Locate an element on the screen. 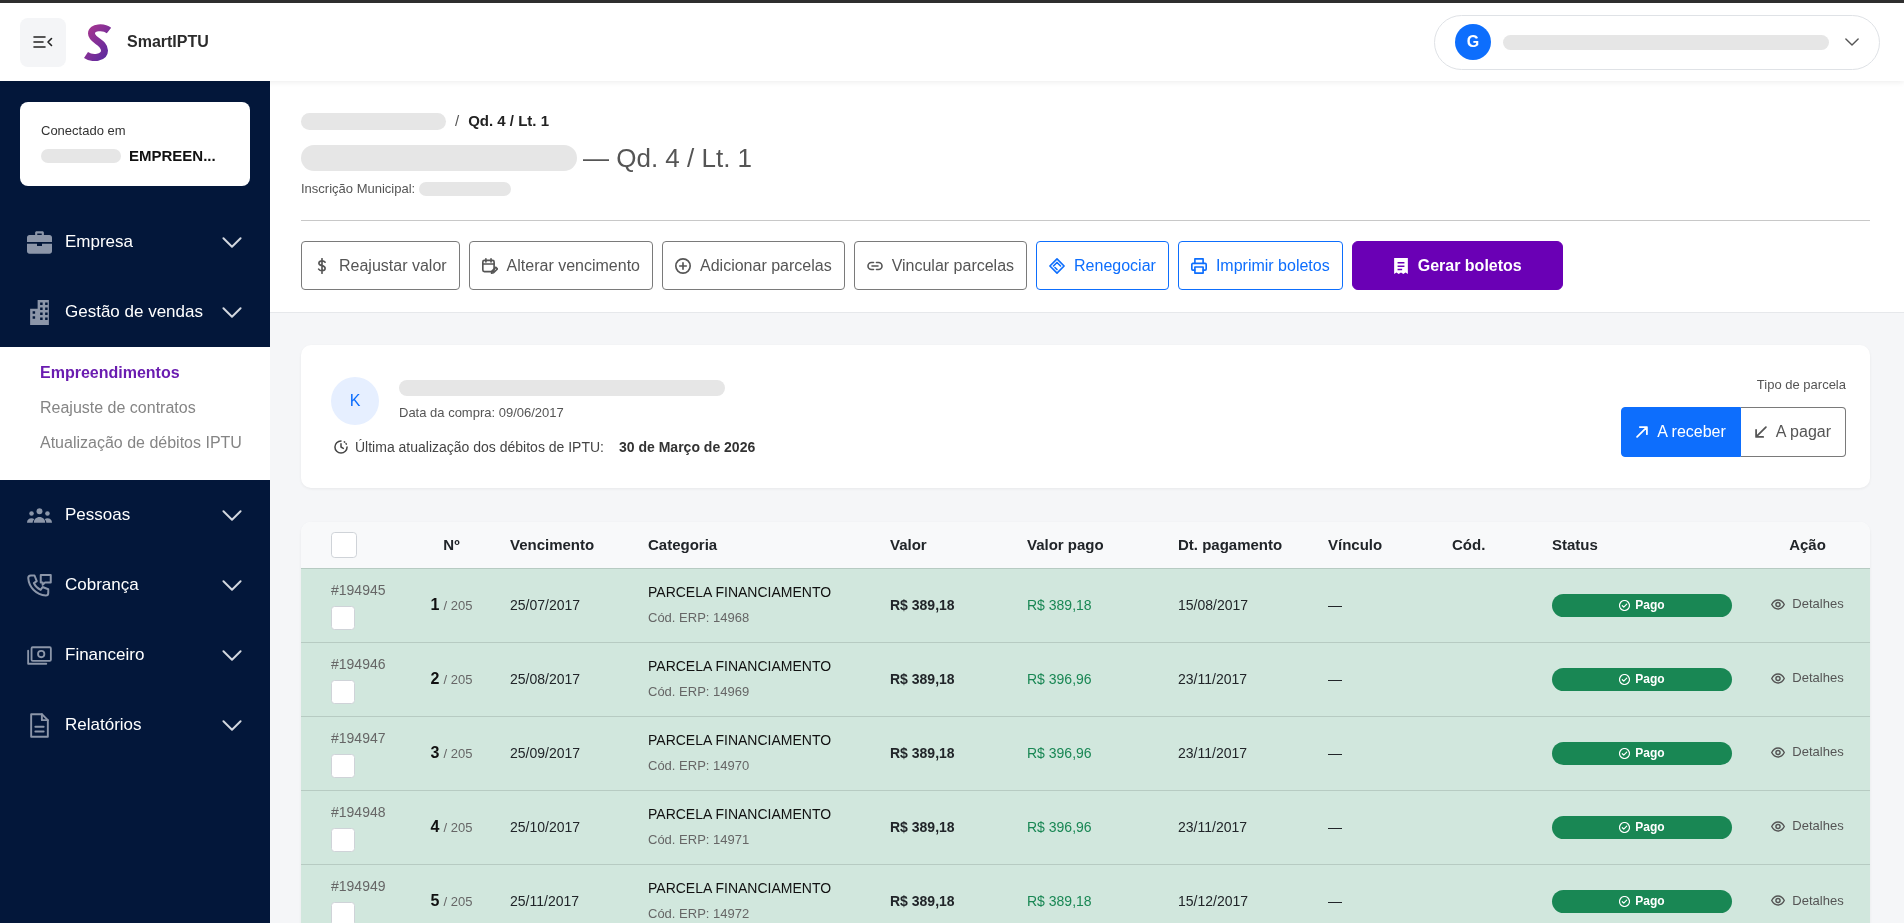  sidebar-item: Financeiro is located at coordinates (135, 655).